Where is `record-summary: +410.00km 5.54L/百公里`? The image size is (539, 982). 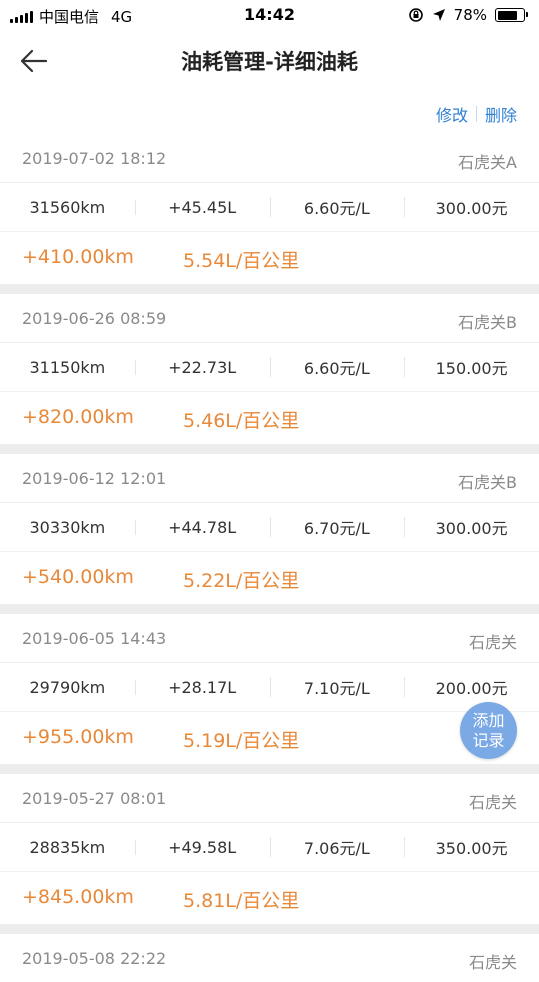 record-summary: +410.00km 5.54L/百公里 is located at coordinates (269, 258).